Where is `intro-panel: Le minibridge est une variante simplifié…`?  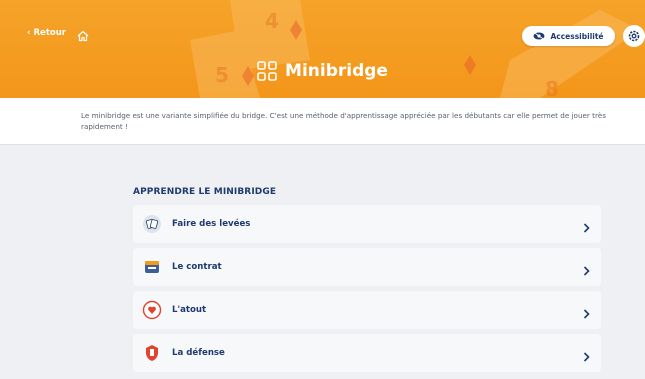
intro-panel: Le minibridge est une variante simplifié… is located at coordinates (322, 121).